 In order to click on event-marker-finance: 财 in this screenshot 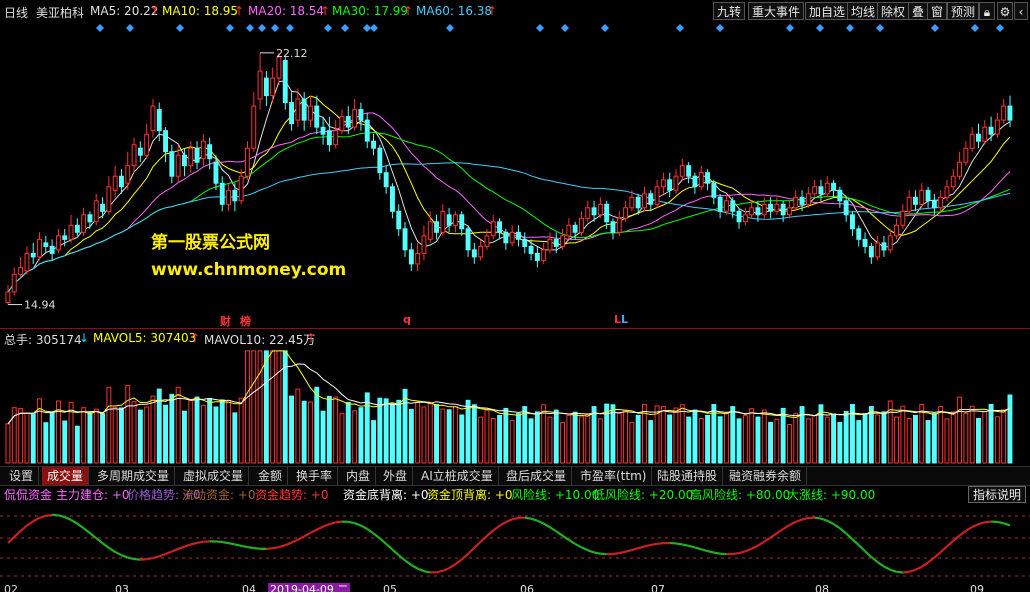, I will do `click(225, 321)`.